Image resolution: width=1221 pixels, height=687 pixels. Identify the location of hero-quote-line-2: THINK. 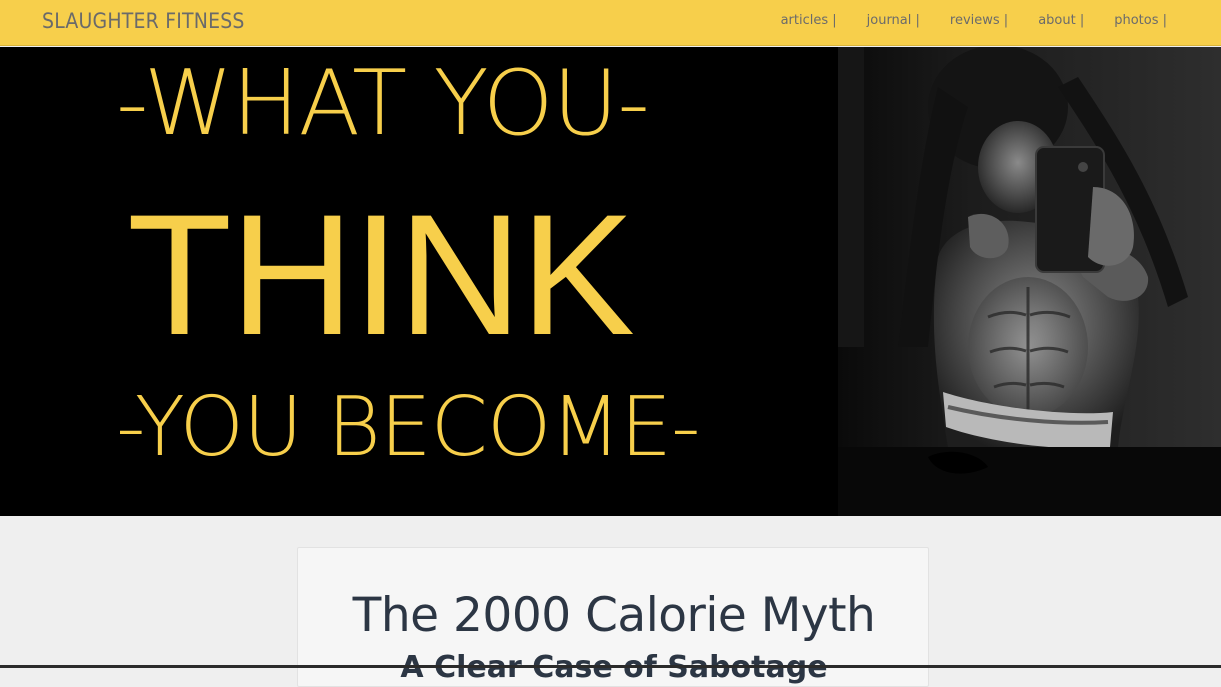
(381, 275).